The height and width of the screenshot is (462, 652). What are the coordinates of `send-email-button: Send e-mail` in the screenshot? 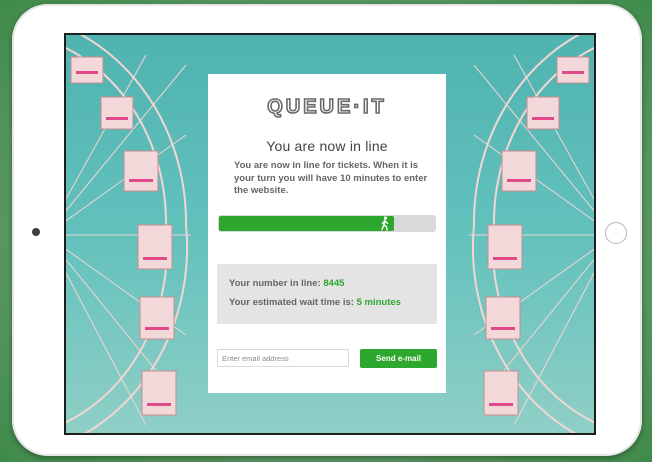 It's located at (398, 358).